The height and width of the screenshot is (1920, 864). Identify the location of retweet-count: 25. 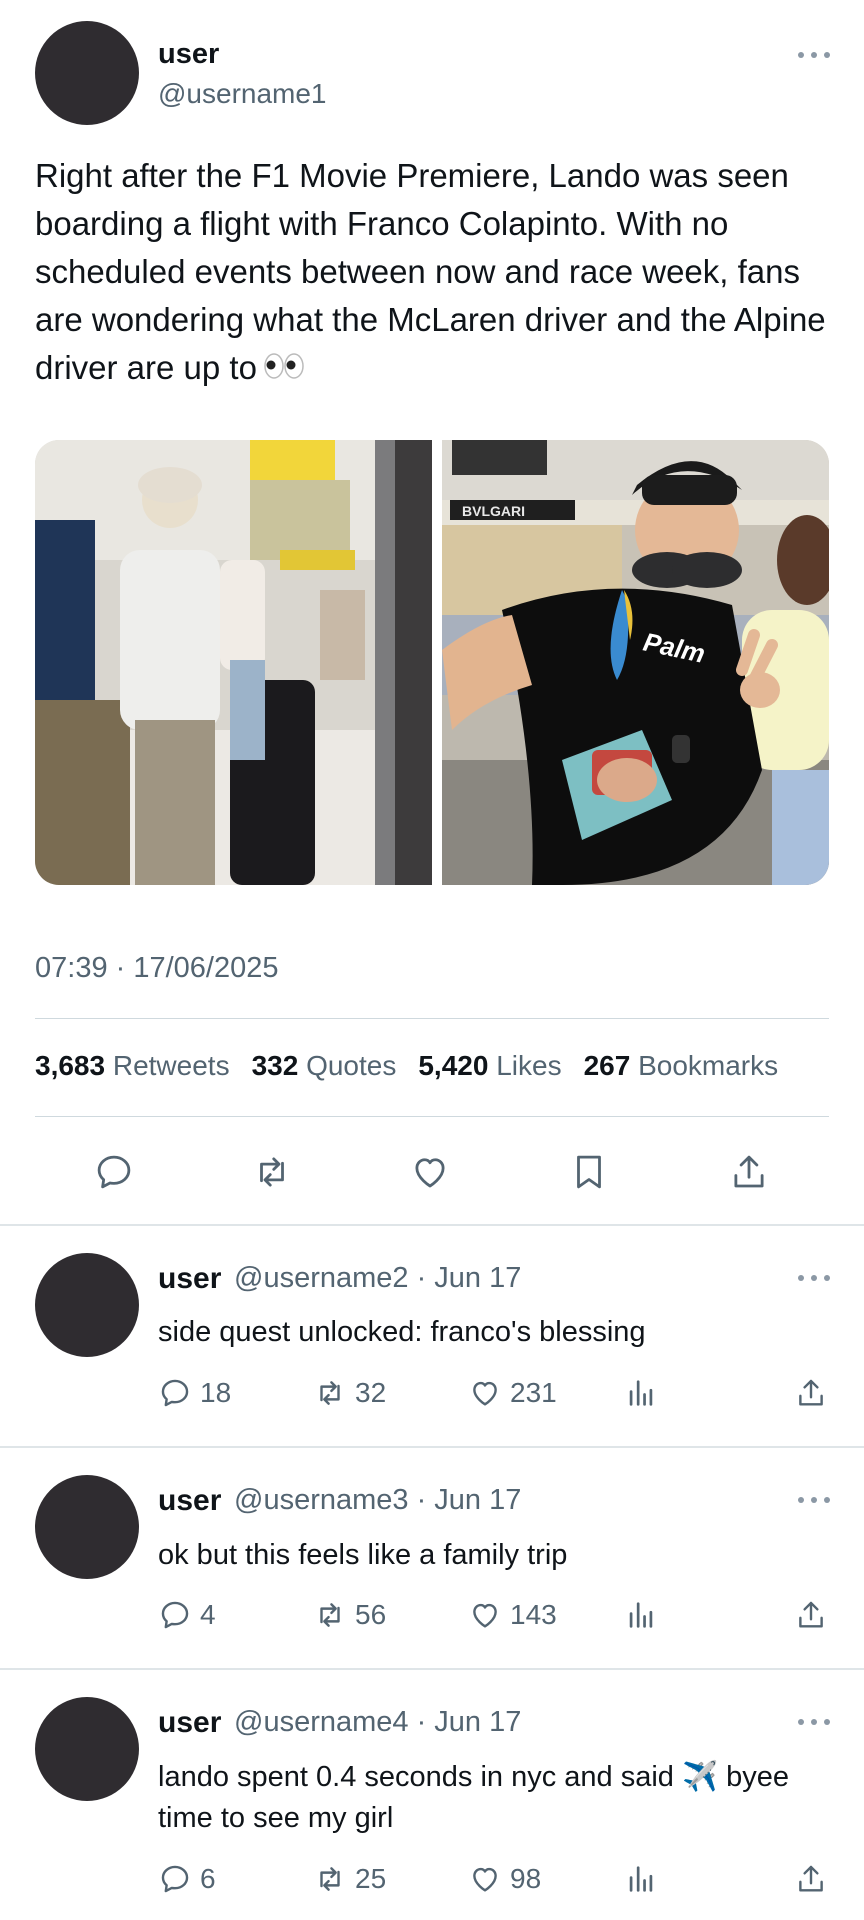
(371, 1878).